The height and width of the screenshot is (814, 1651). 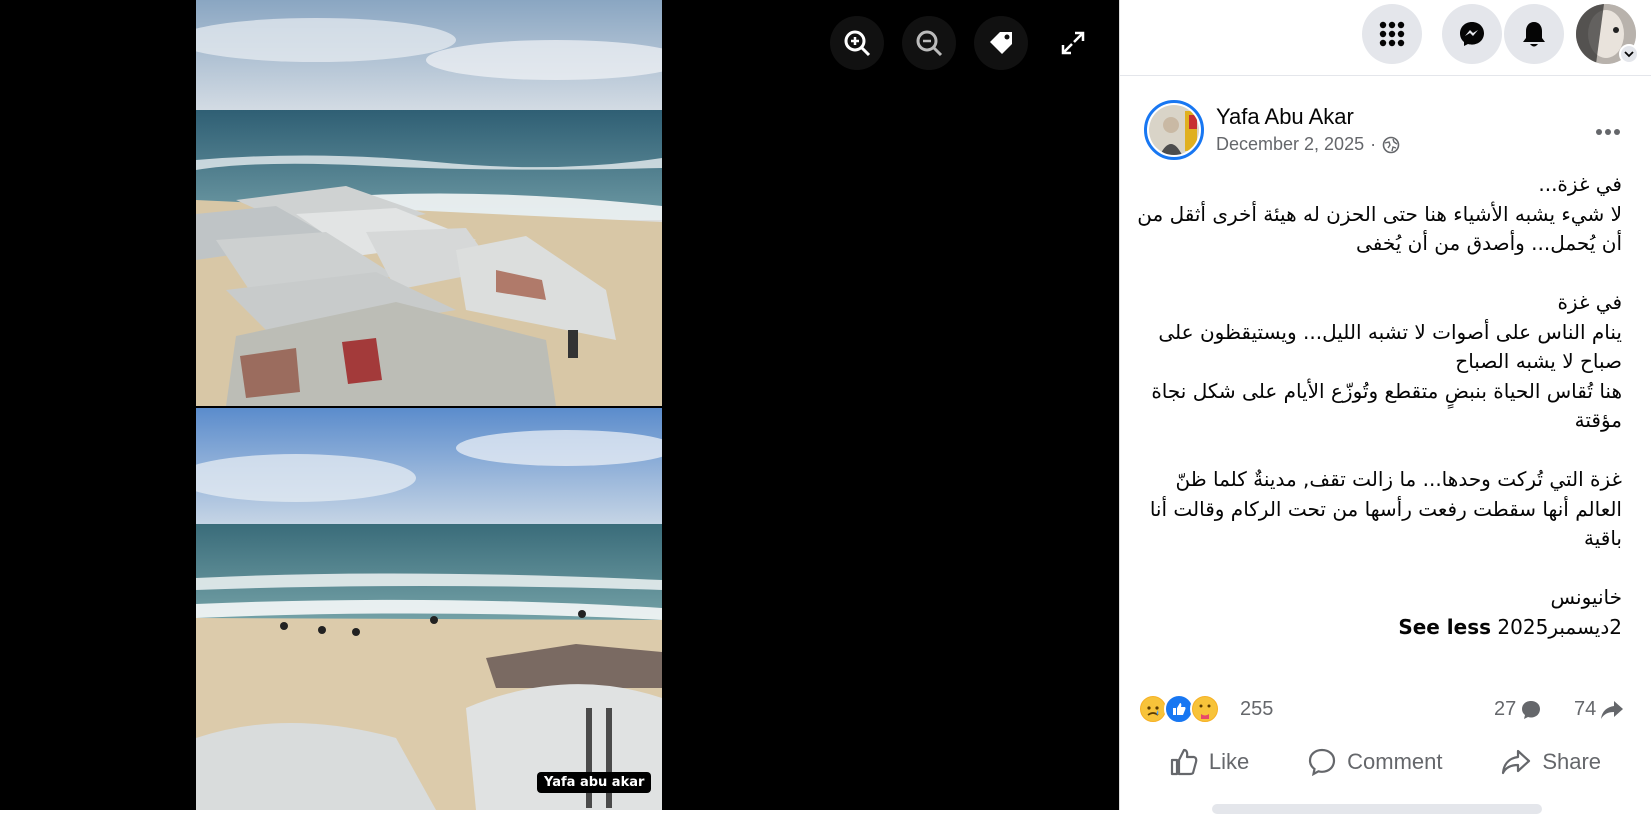 I want to click on zoom-in-button, so click(x=857, y=43).